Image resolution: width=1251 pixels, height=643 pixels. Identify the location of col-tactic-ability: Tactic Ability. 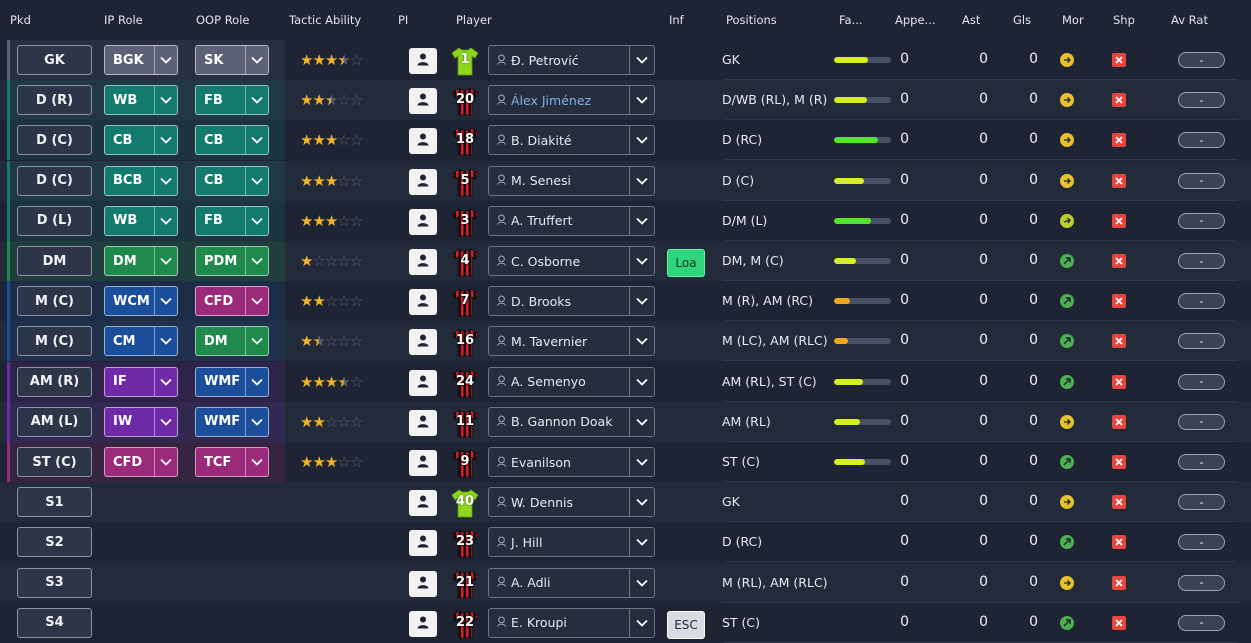
(325, 20).